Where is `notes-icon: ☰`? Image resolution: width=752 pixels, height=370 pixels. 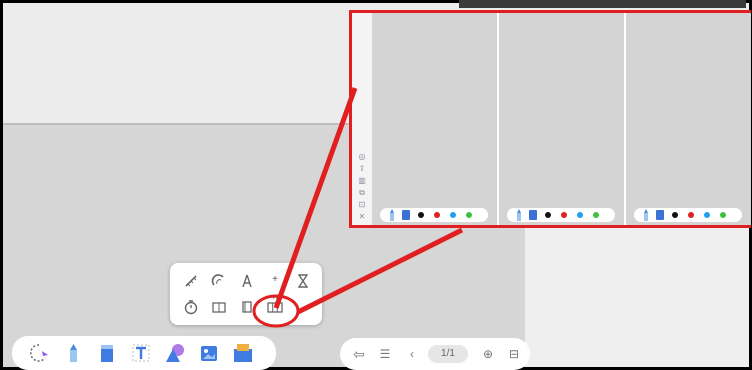
notes-icon: ☰ is located at coordinates (385, 354).